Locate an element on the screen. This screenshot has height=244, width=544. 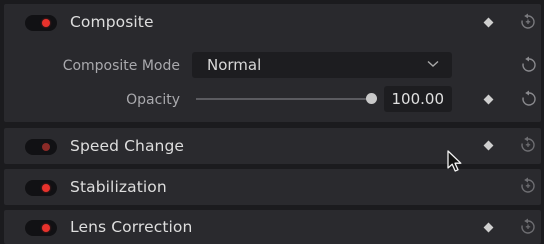
composite-mode-value: Normal is located at coordinates (234, 65).